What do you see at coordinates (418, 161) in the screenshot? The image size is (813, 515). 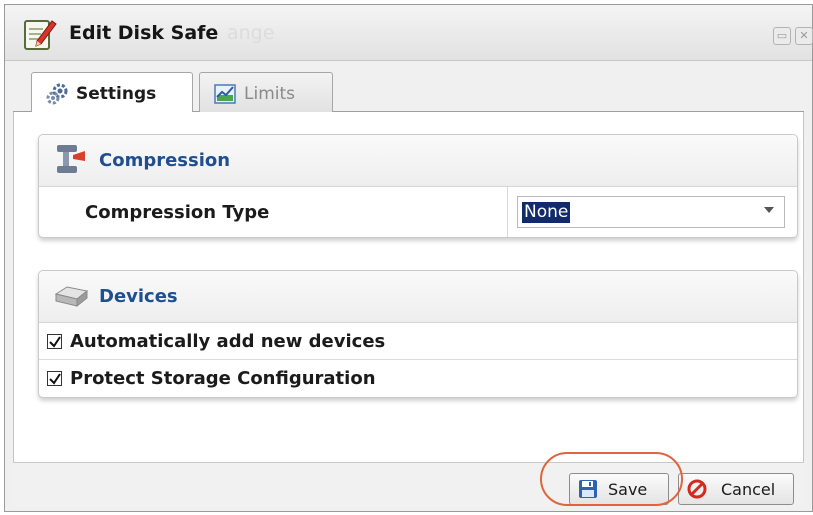 I see `compression-header: Compression` at bounding box center [418, 161].